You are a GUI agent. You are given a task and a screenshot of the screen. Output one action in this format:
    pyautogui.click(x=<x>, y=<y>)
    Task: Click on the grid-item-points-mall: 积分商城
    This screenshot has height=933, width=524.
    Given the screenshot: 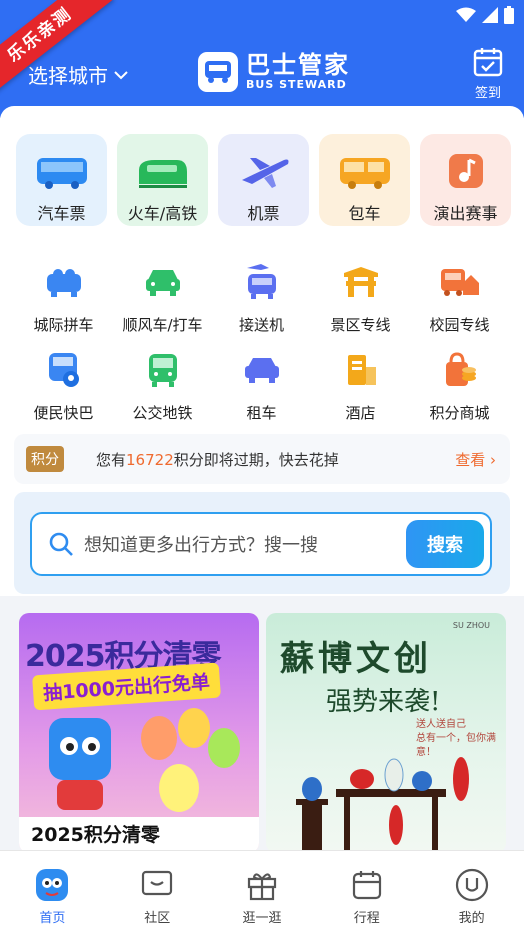 What is the action you would take?
    pyautogui.click(x=459, y=385)
    